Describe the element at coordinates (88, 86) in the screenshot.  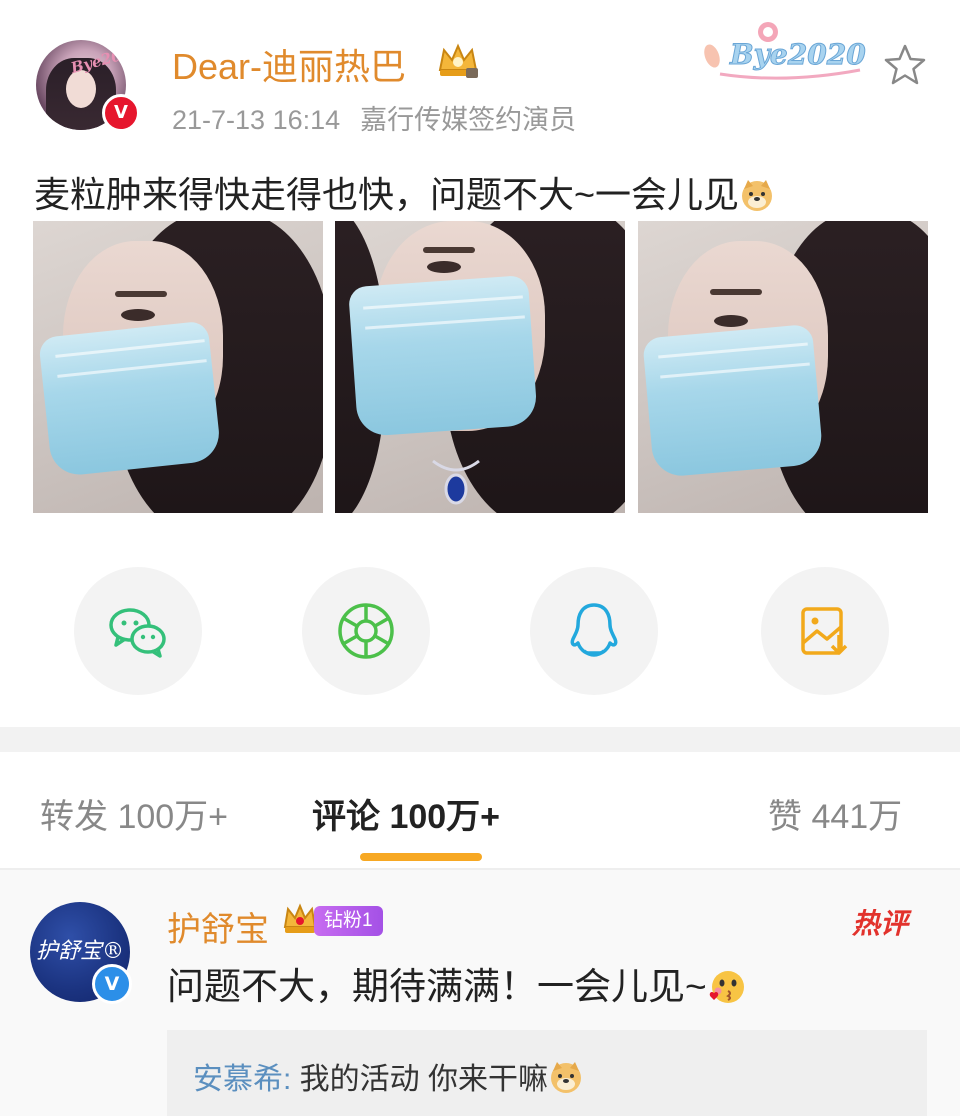
I see `author-avatar: Bye2020 V` at that location.